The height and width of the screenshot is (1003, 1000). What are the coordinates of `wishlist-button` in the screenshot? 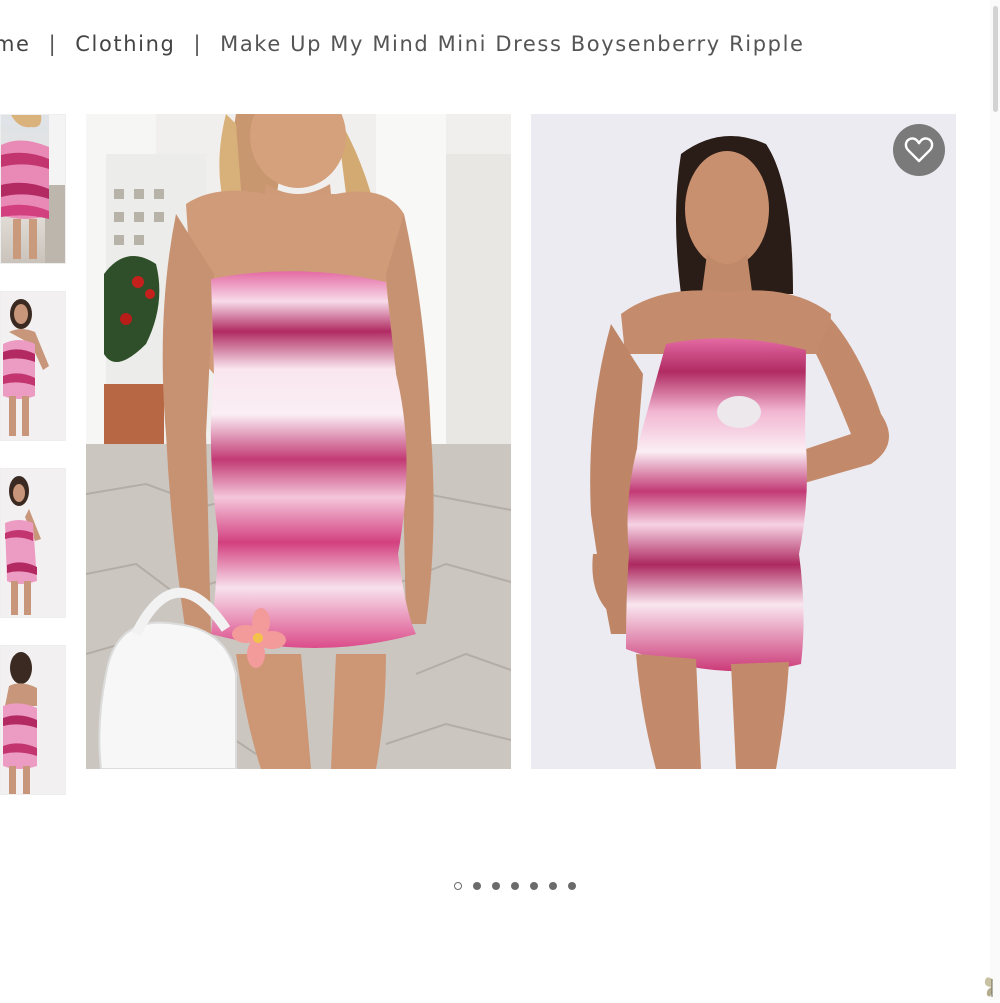 It's located at (919, 150).